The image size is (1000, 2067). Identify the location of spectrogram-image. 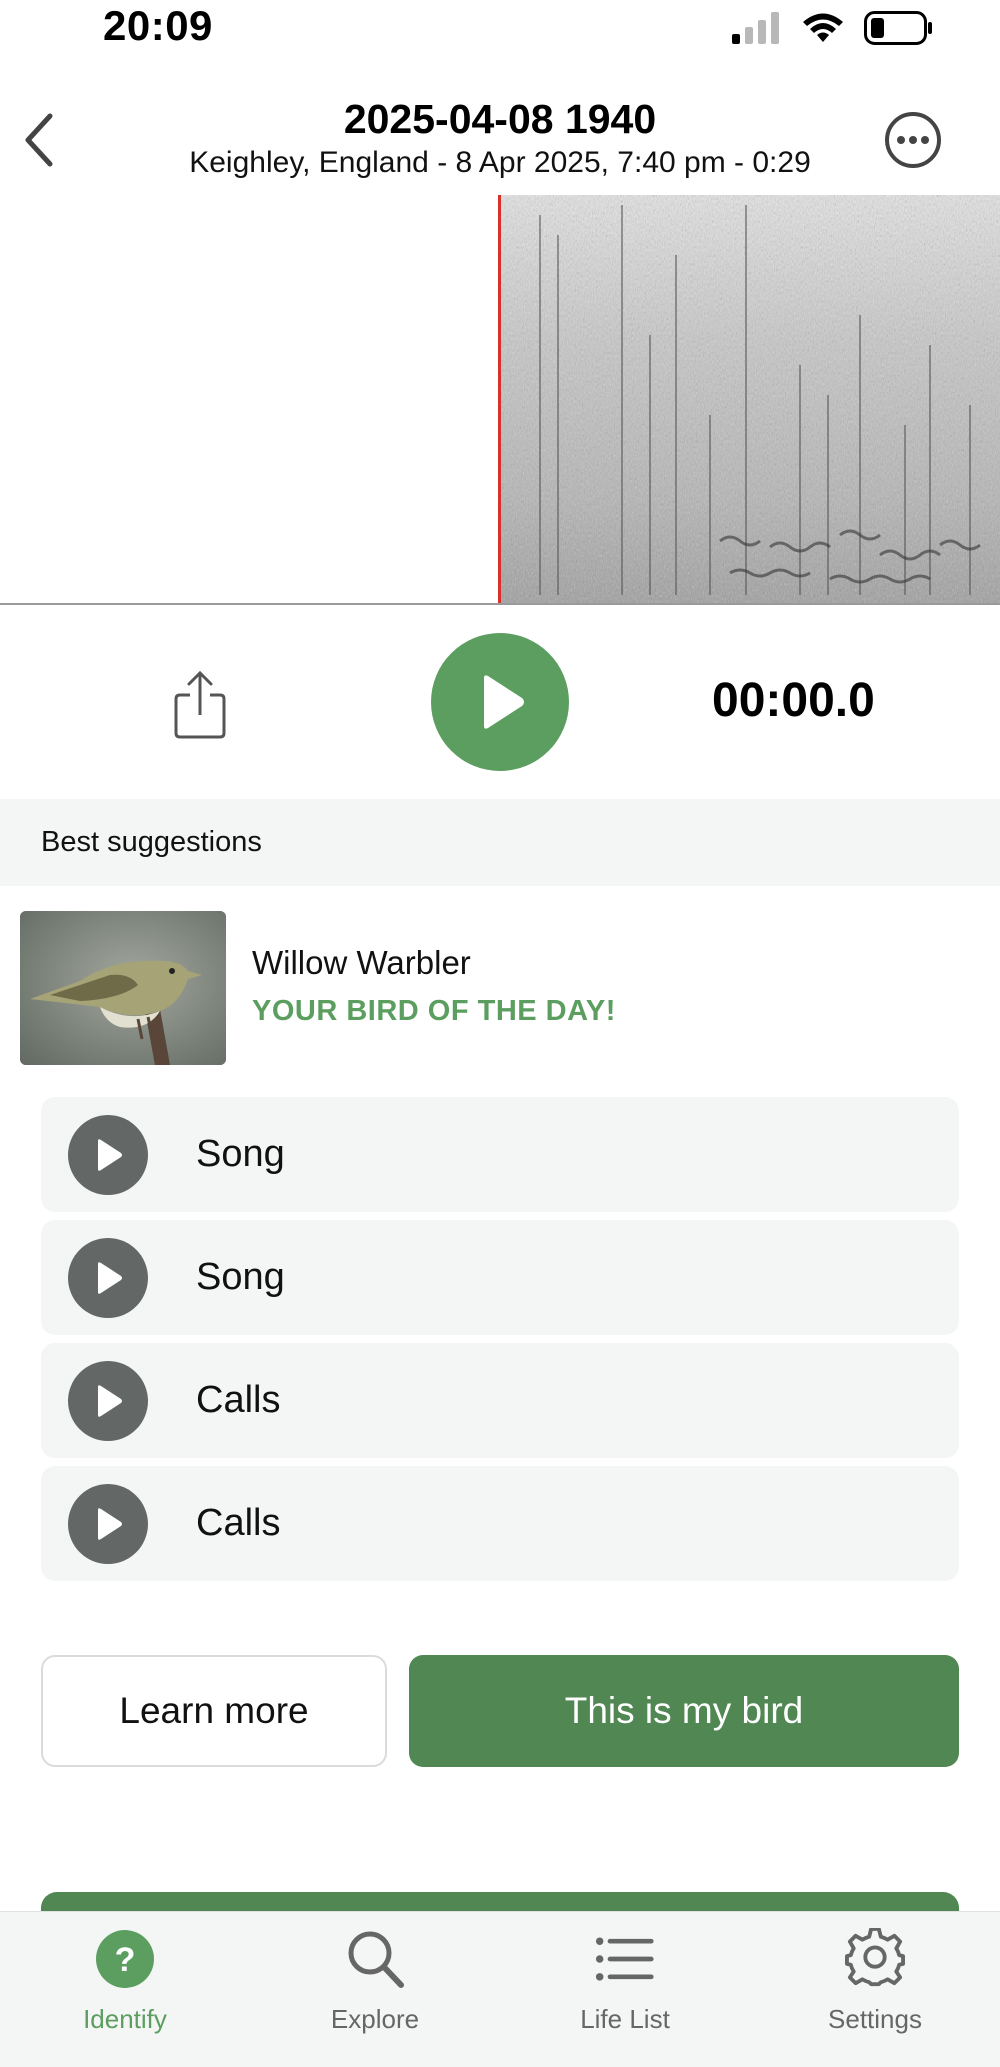
(750, 399).